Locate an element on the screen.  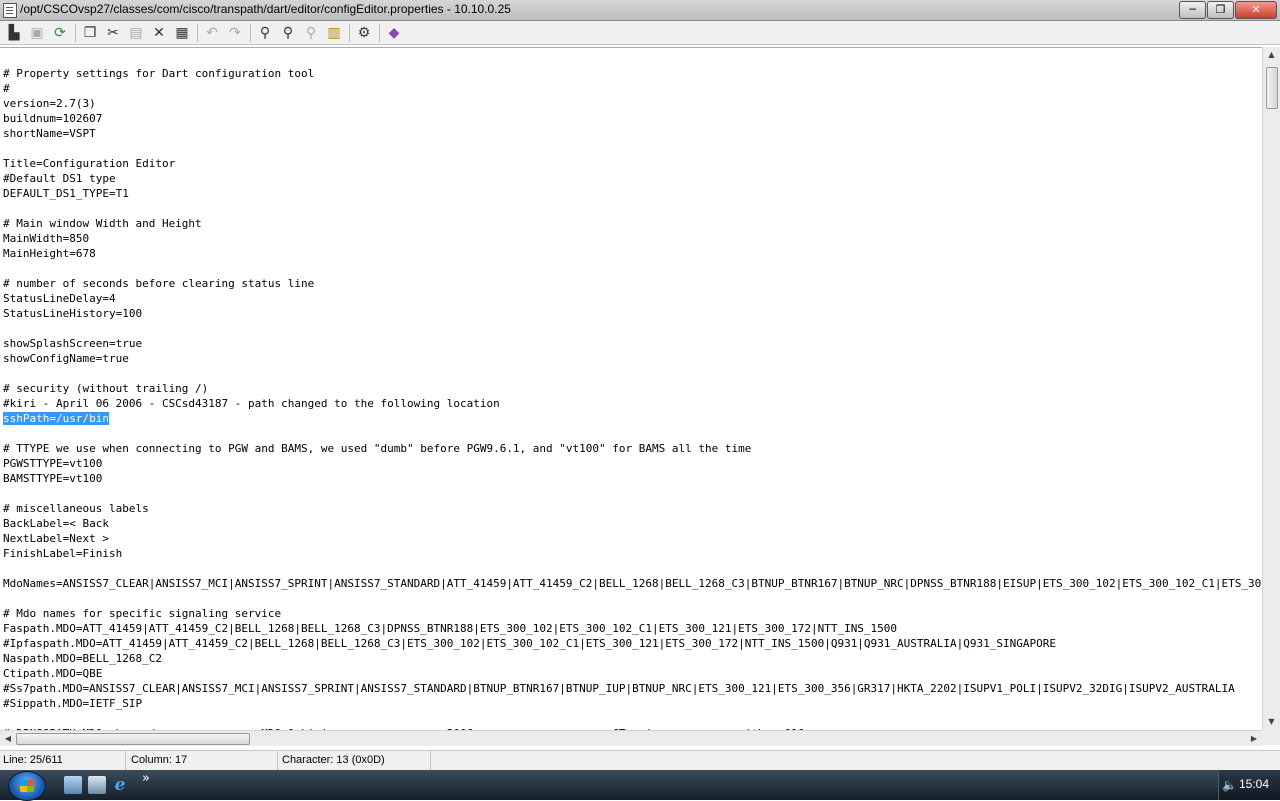
close-button: ✕ is located at coordinates (1256, 10).